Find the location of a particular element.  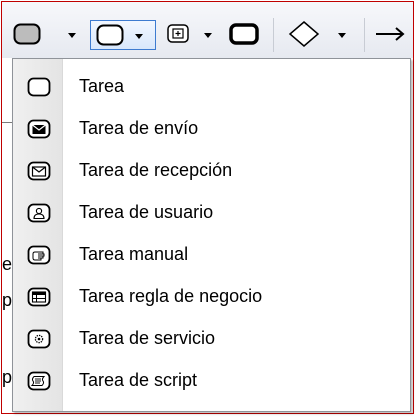

menu-item-label: Tarea de envío is located at coordinates (139, 128).